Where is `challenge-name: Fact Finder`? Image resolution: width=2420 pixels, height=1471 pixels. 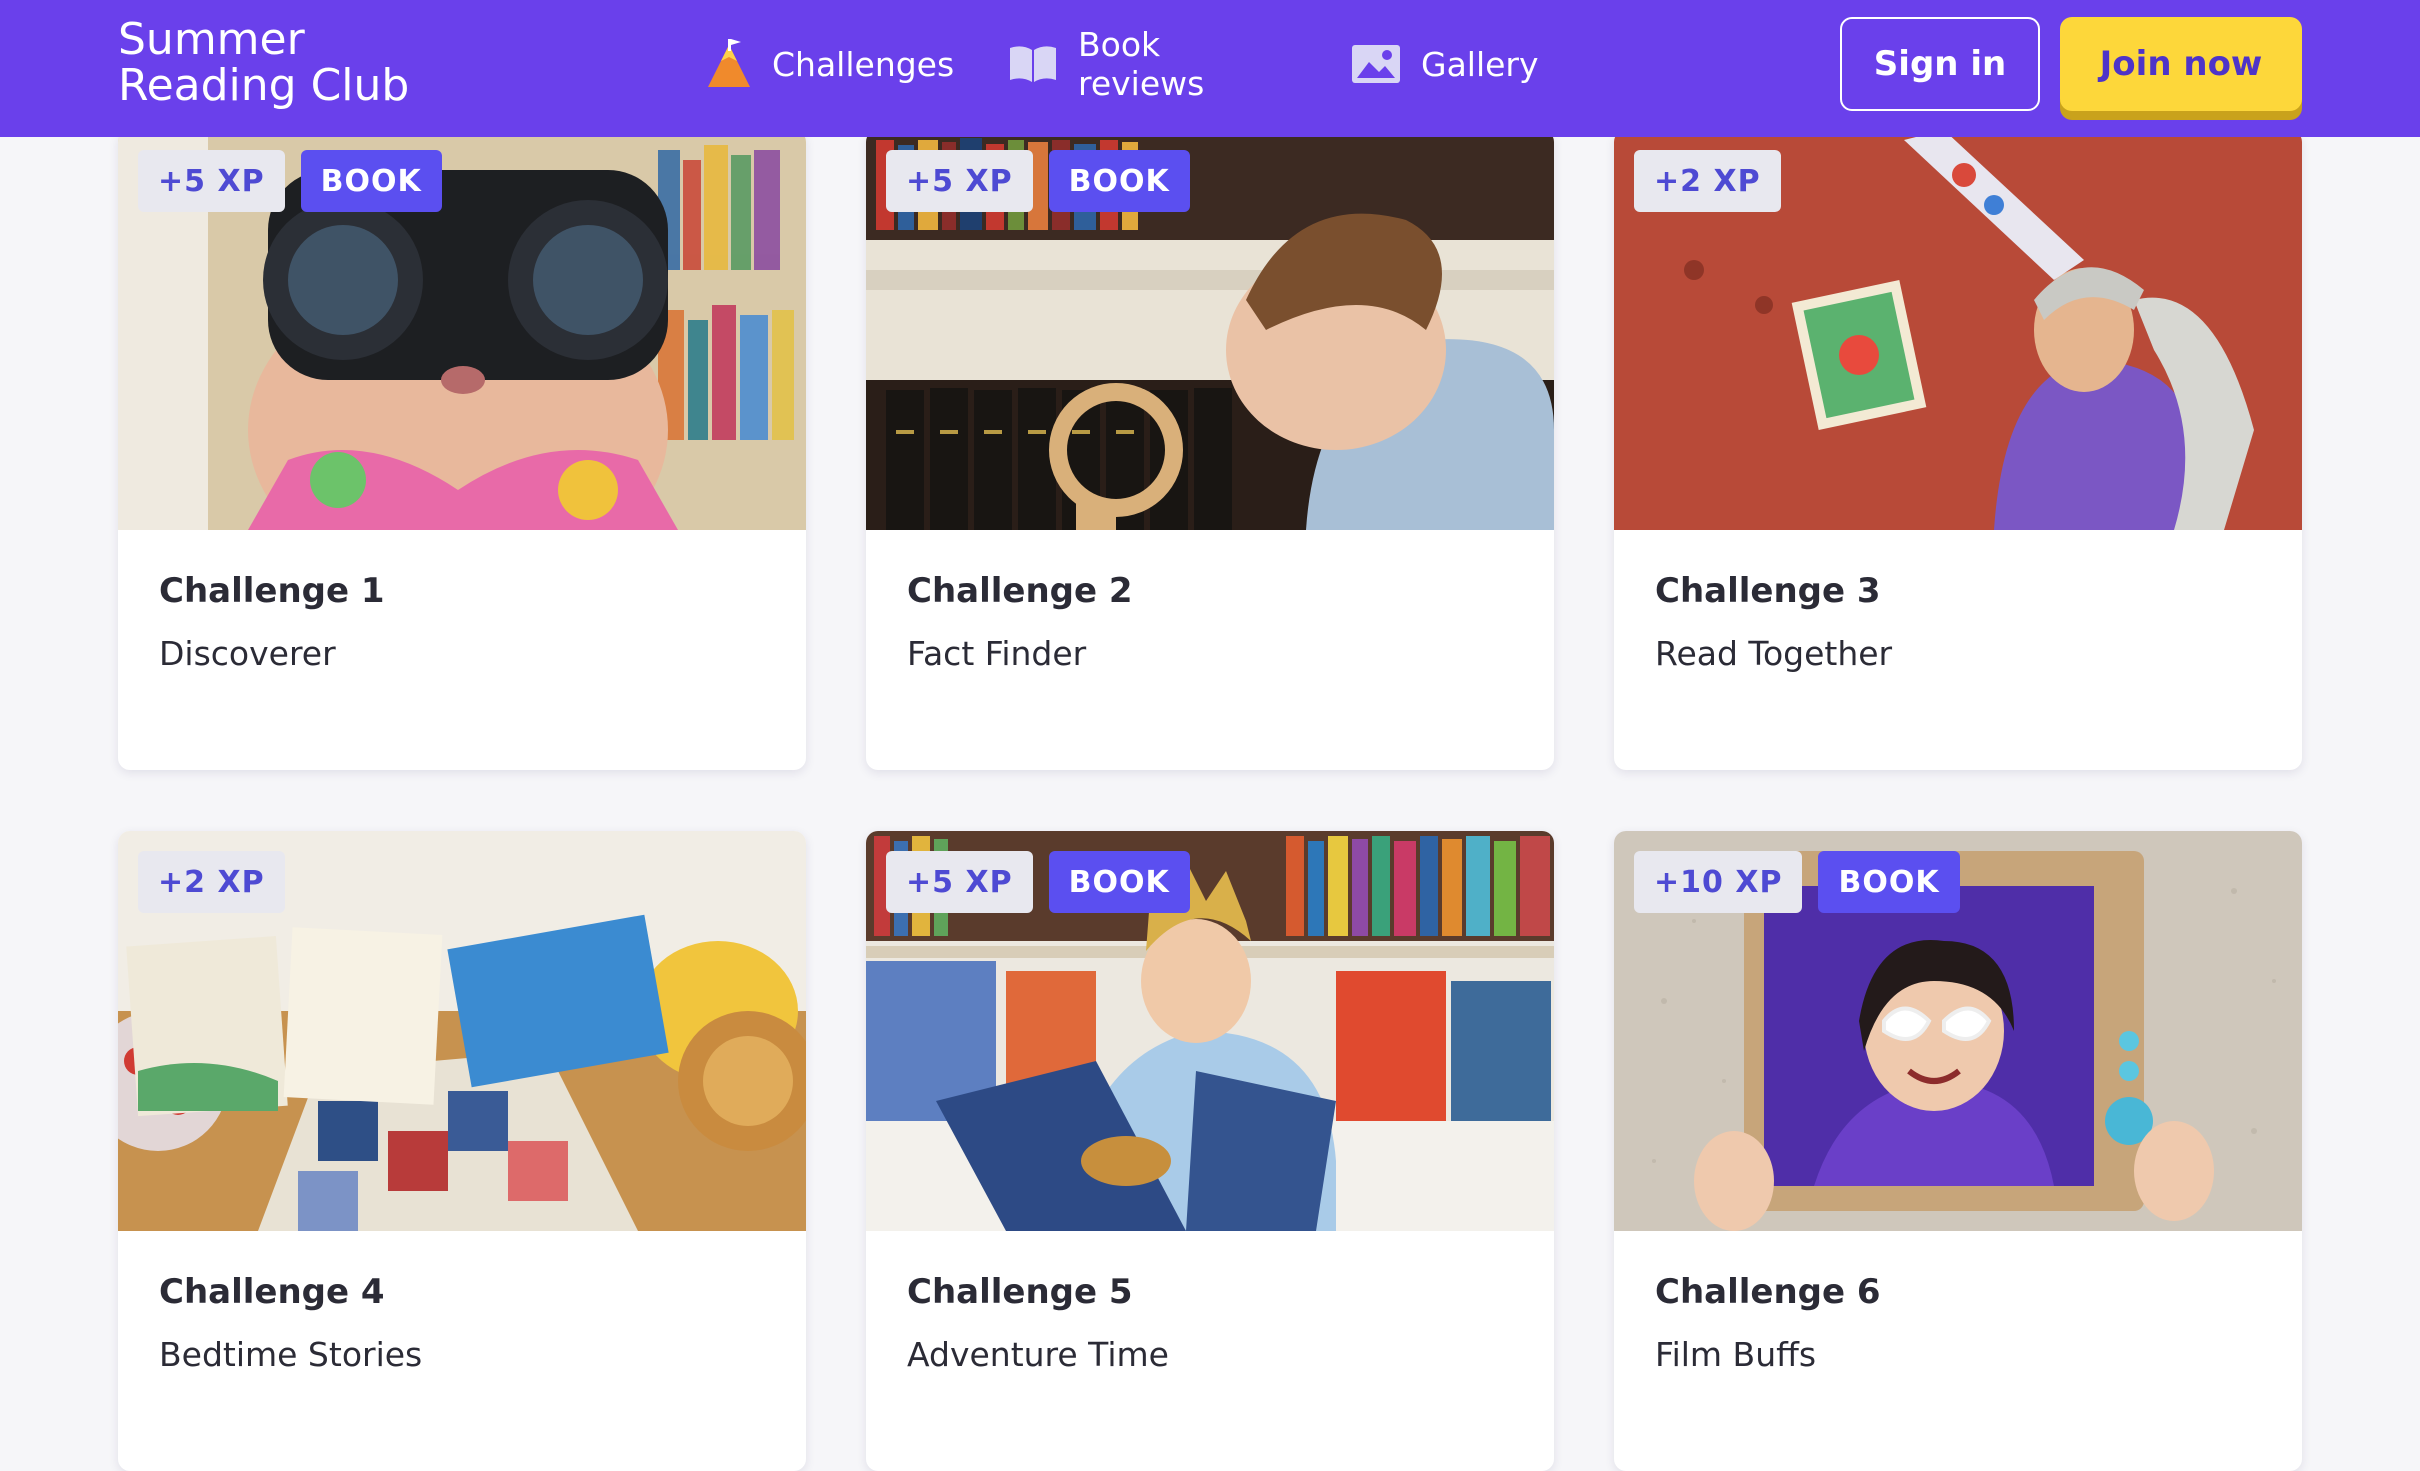 challenge-name: Fact Finder is located at coordinates (997, 653).